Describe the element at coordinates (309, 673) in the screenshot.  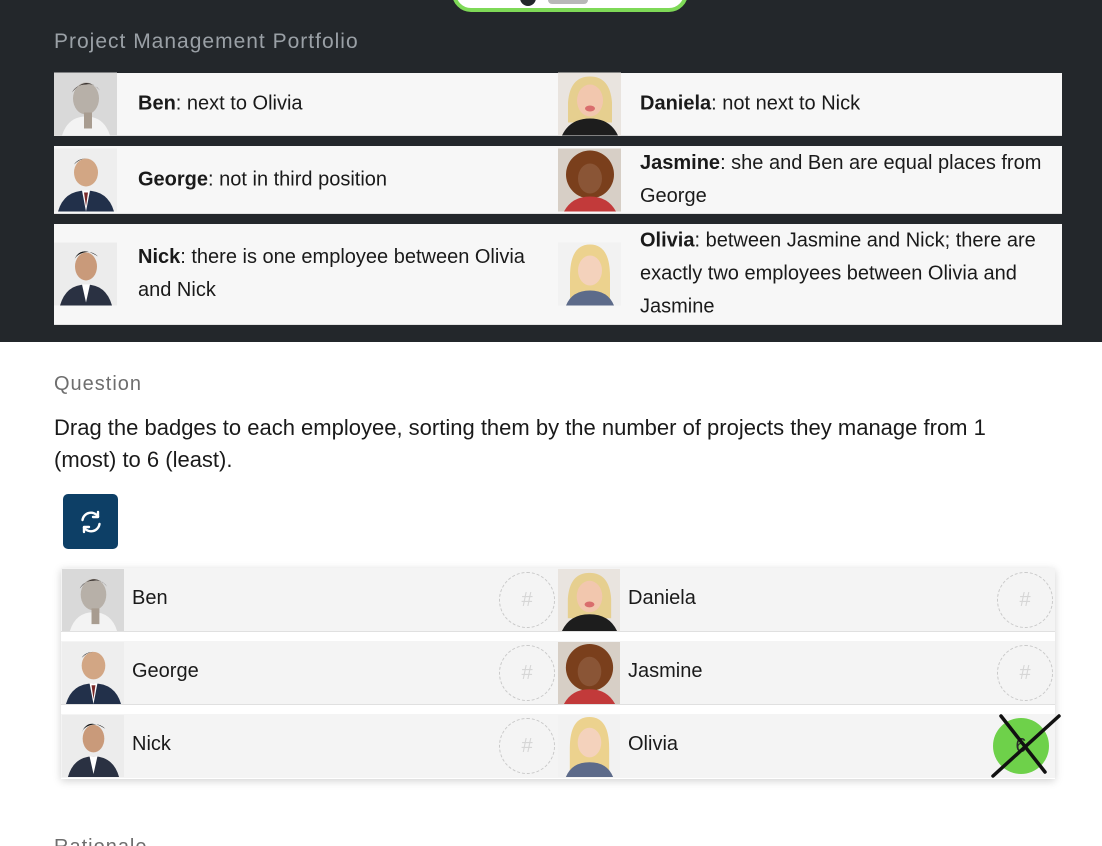
I see `answer-george: George #` at that location.